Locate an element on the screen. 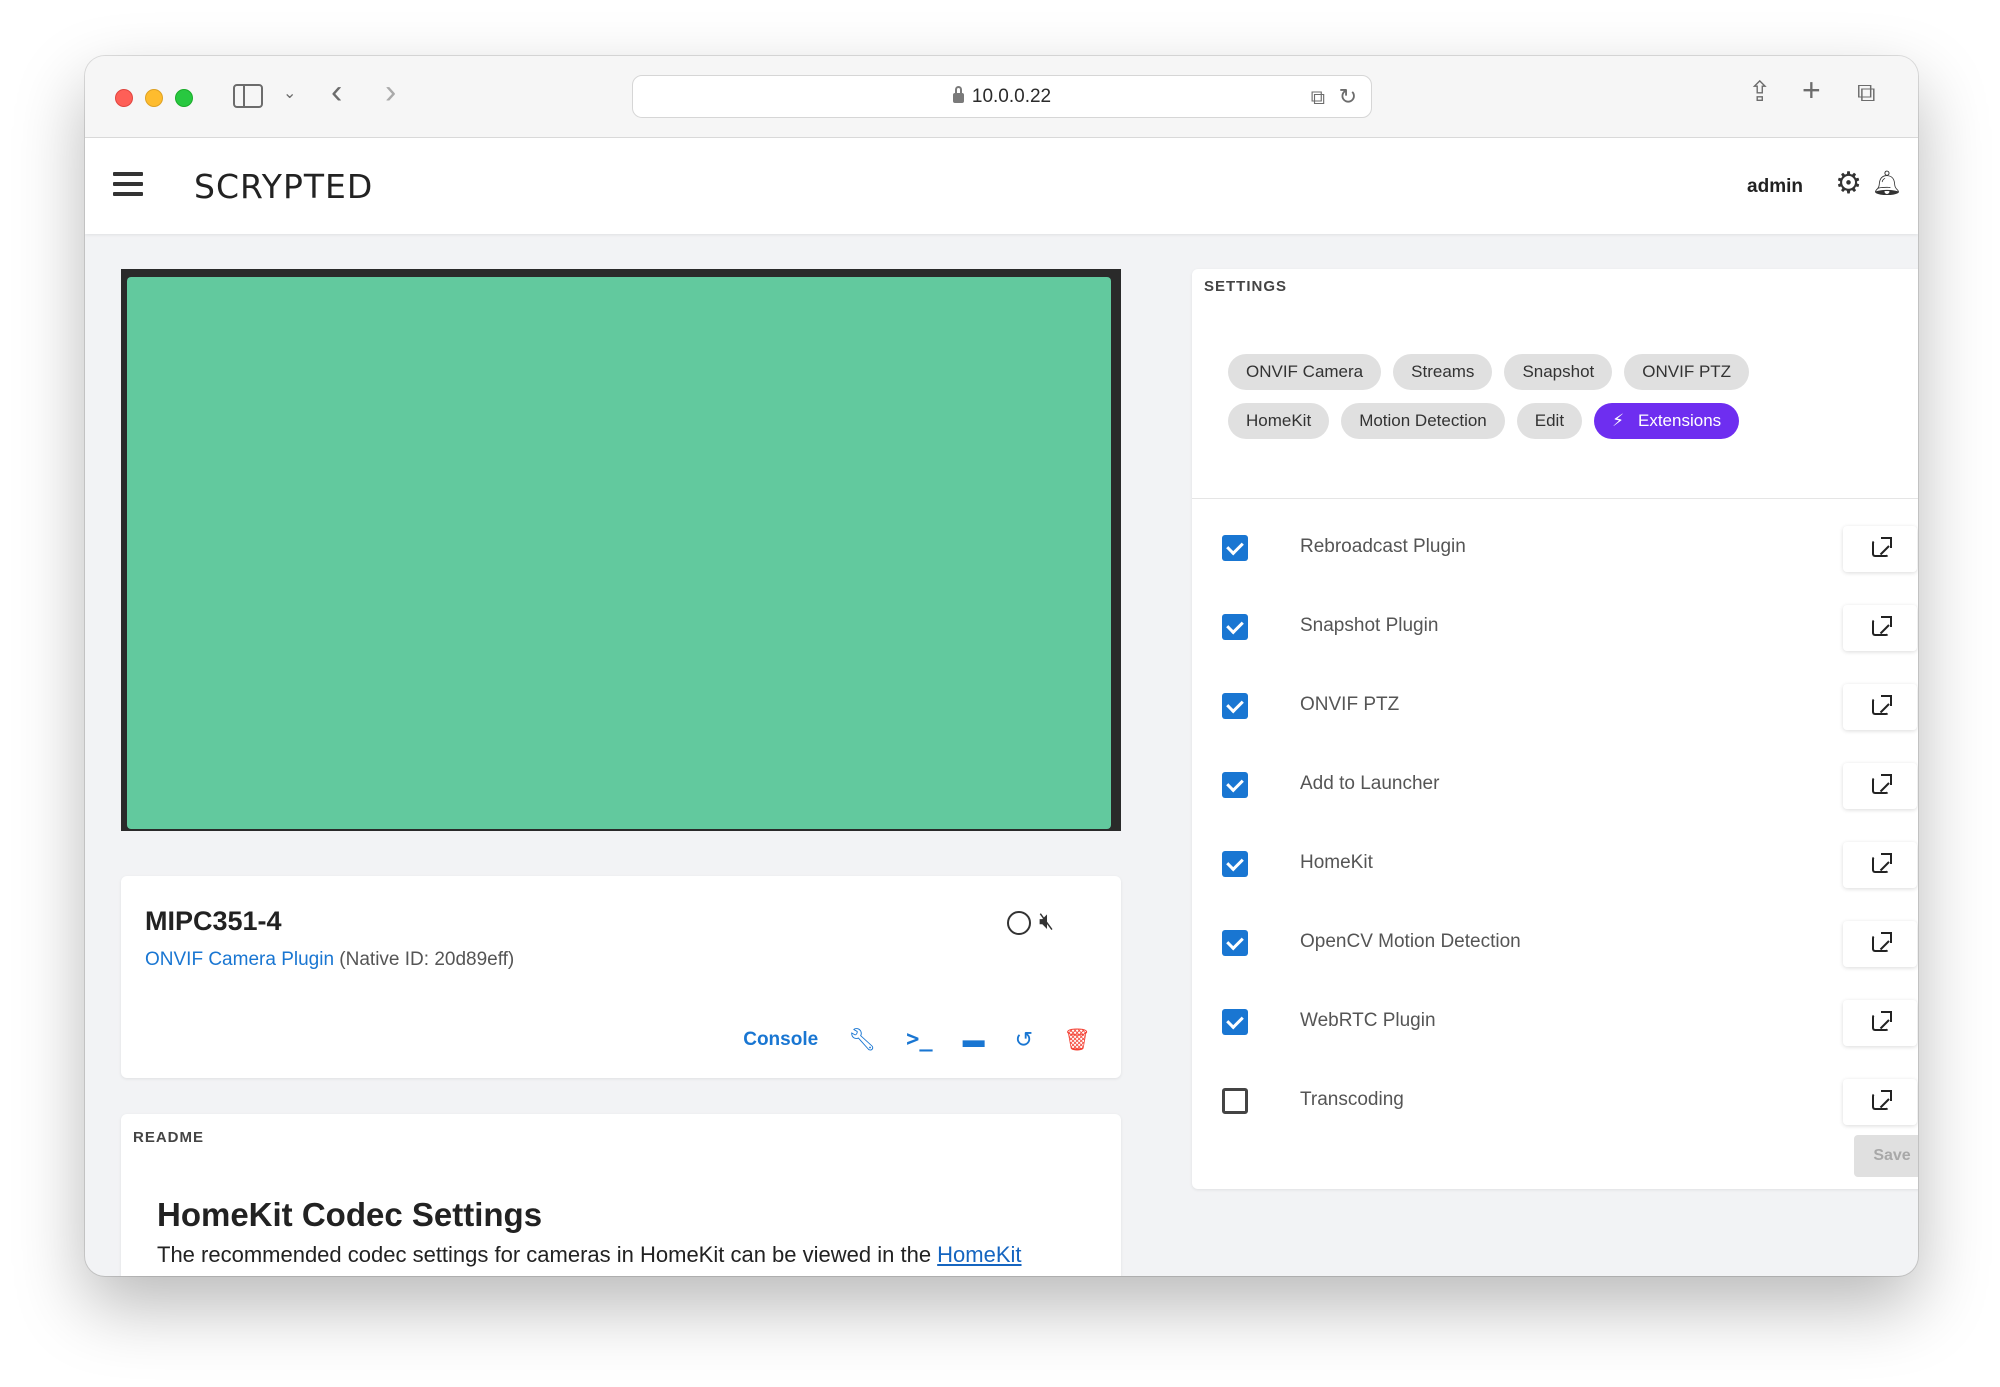 The image size is (2000, 1387). sidebar-toggle-icon is located at coordinates (248, 96).